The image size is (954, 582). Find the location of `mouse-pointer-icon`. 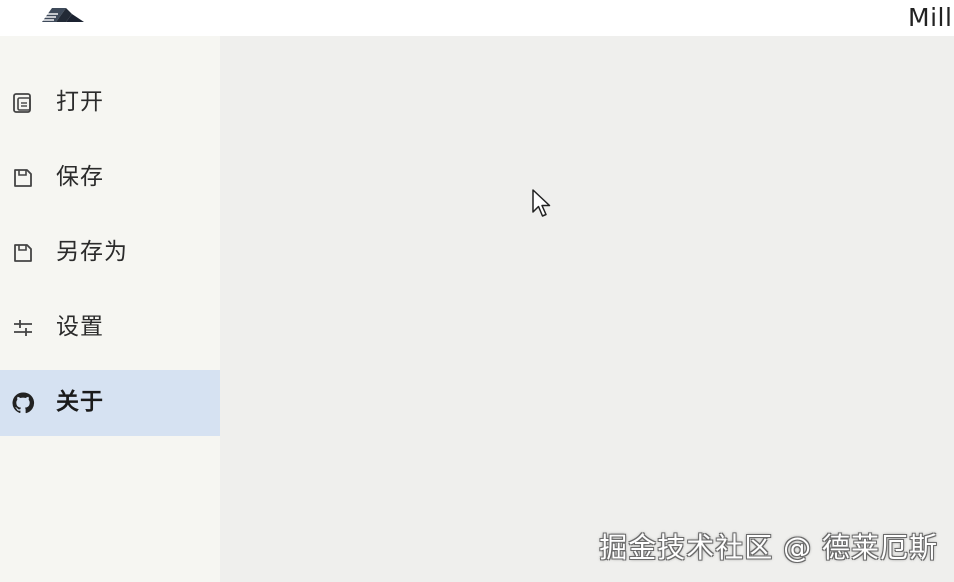

mouse-pointer-icon is located at coordinates (541, 203).